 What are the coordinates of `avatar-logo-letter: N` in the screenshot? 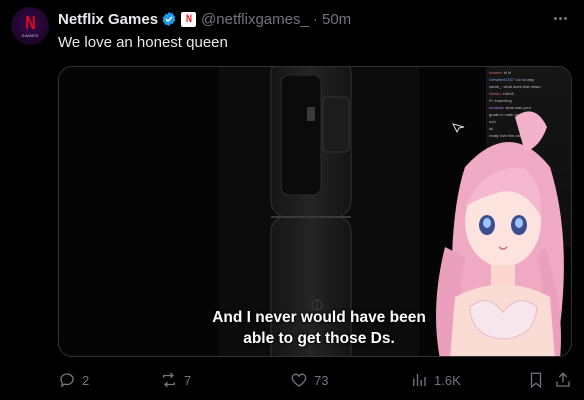 It's located at (30, 22).